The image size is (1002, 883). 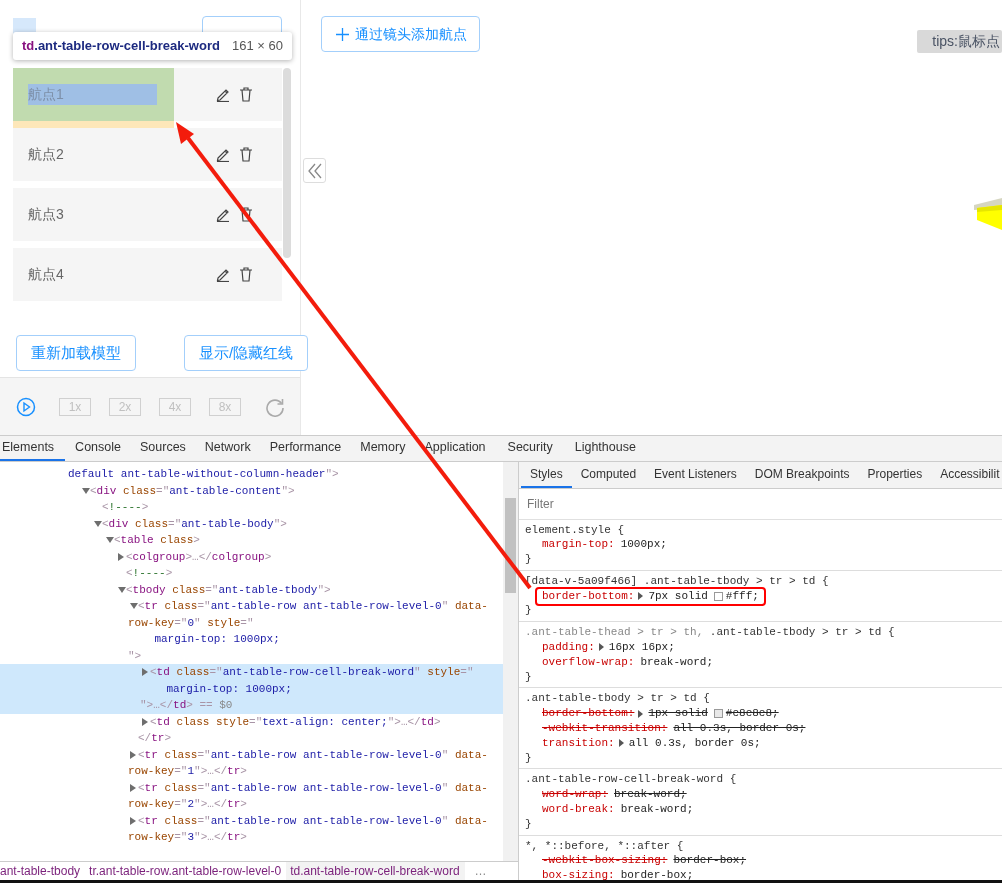 What do you see at coordinates (257, 46) in the screenshot?
I see `tooltip-size: 161 × 60` at bounding box center [257, 46].